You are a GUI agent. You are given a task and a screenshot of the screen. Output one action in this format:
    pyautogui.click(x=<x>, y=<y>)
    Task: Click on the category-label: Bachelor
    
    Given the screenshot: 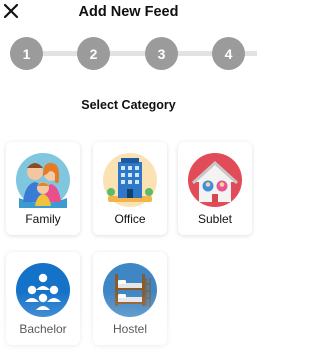 What is the action you would take?
    pyautogui.click(x=43, y=329)
    